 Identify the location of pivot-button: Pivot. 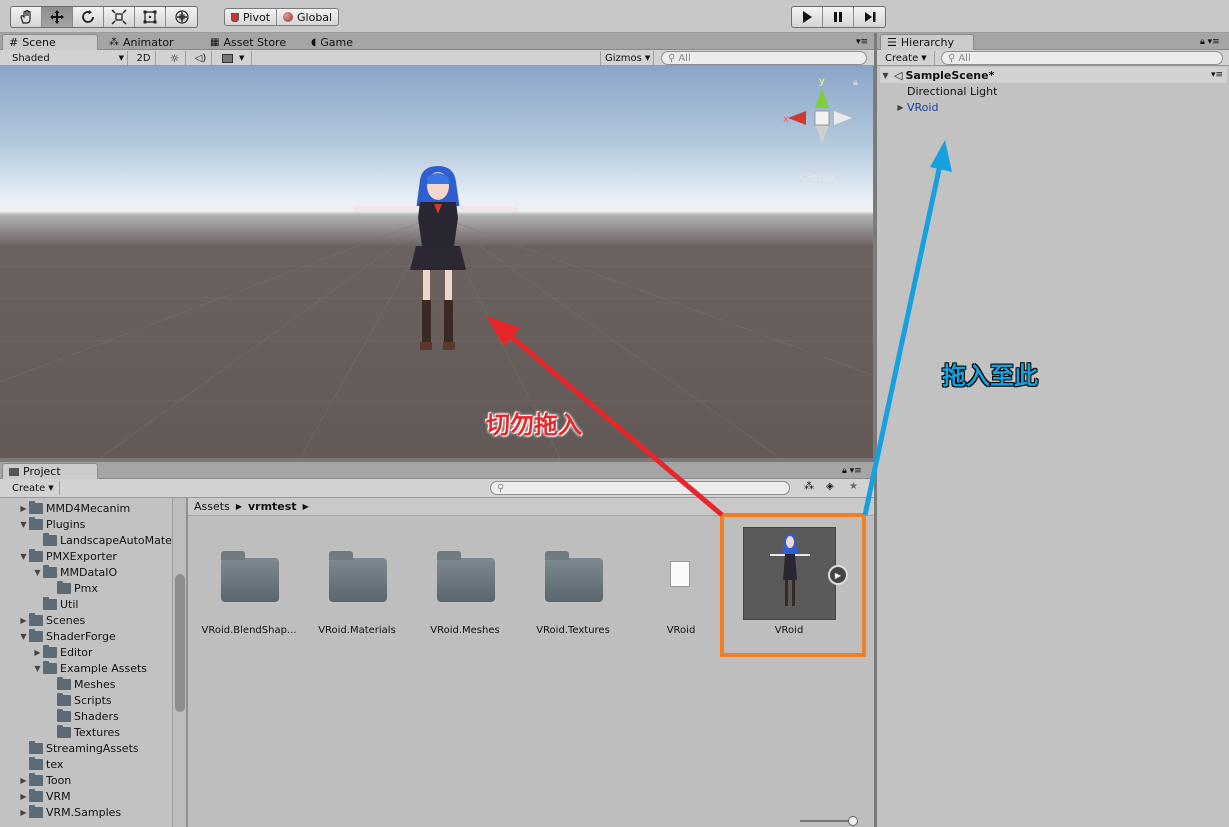
(251, 17).